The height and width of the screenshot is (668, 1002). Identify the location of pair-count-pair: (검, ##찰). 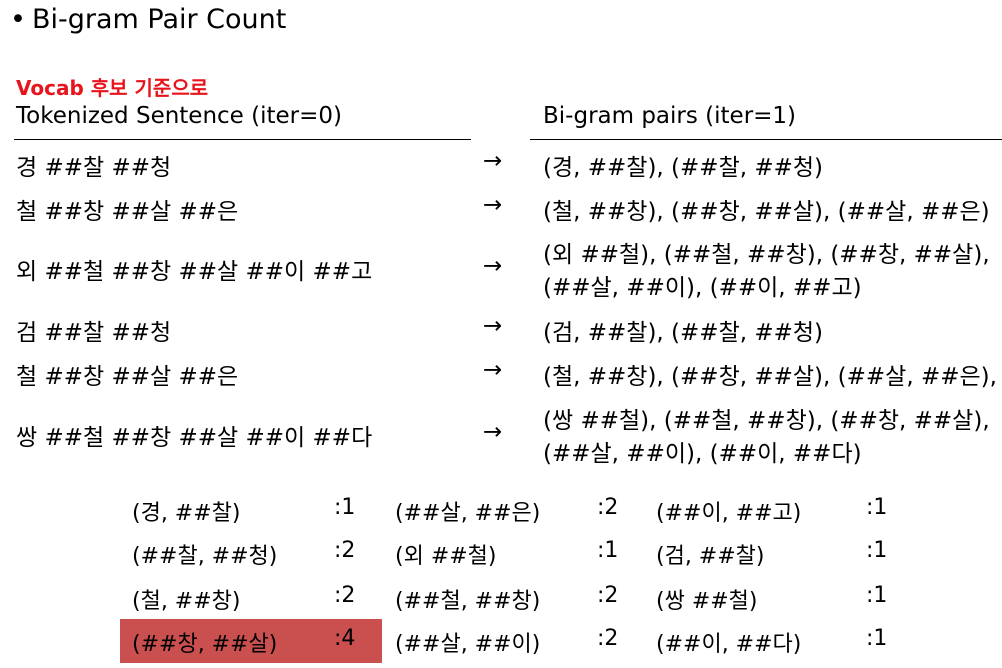
(710, 556).